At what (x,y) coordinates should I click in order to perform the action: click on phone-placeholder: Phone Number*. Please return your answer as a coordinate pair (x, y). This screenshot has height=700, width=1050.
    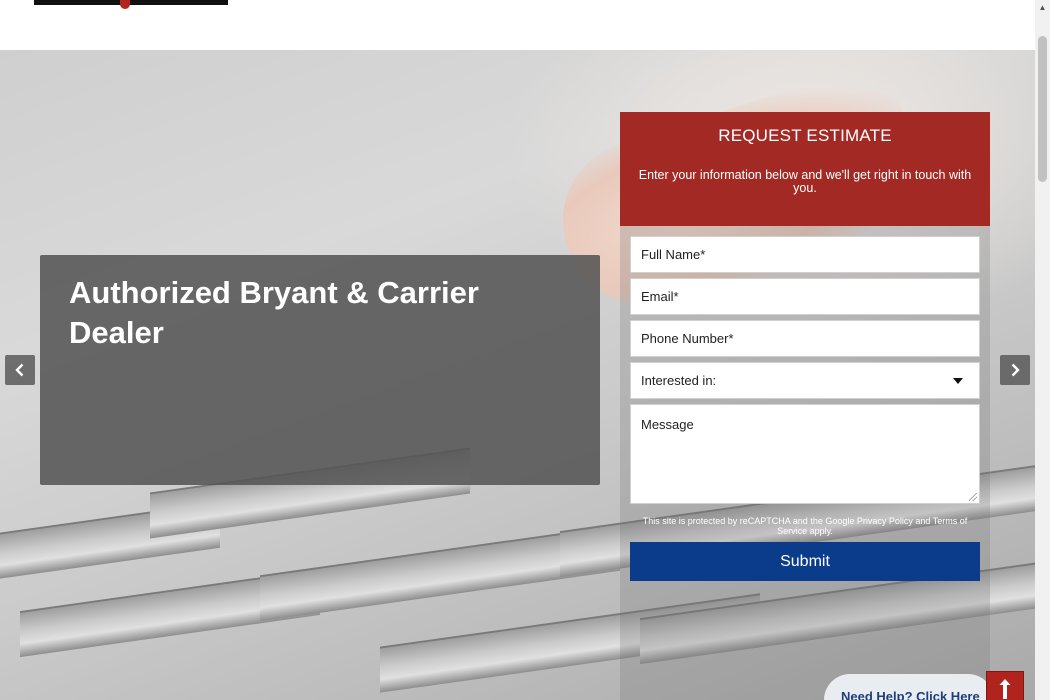
    Looking at the image, I should click on (687, 338).